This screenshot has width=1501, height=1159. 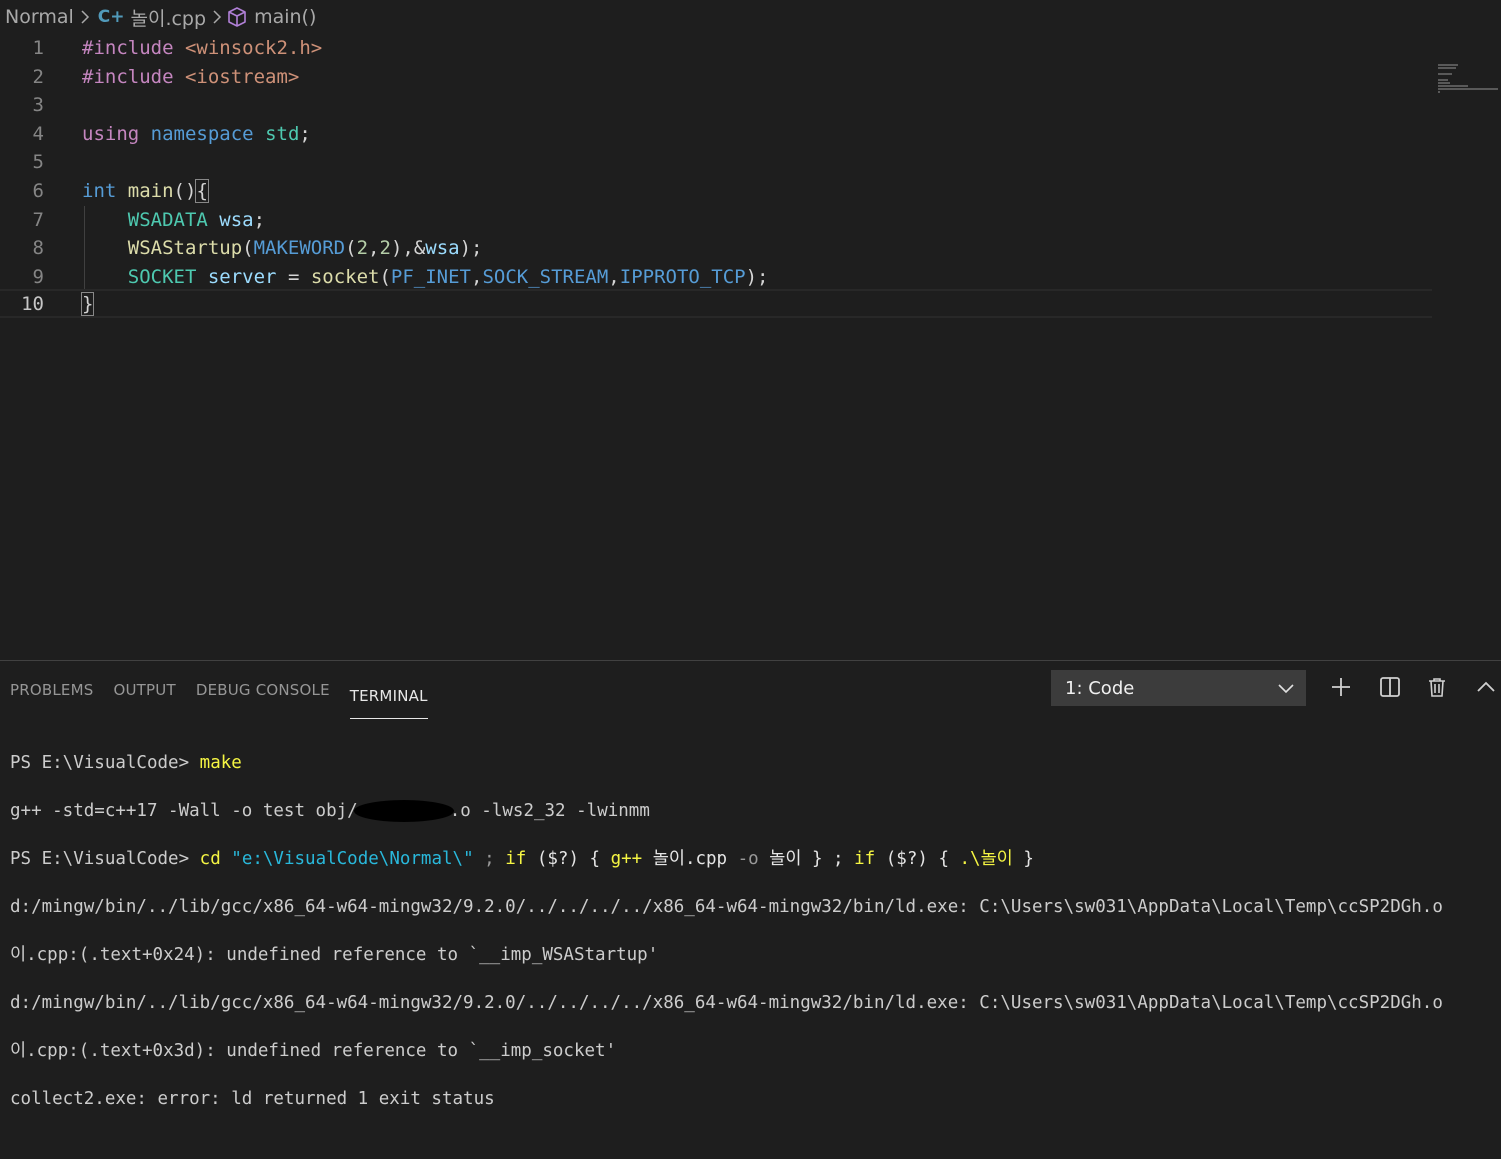 What do you see at coordinates (38, 276) in the screenshot?
I see `line-number: 9` at bounding box center [38, 276].